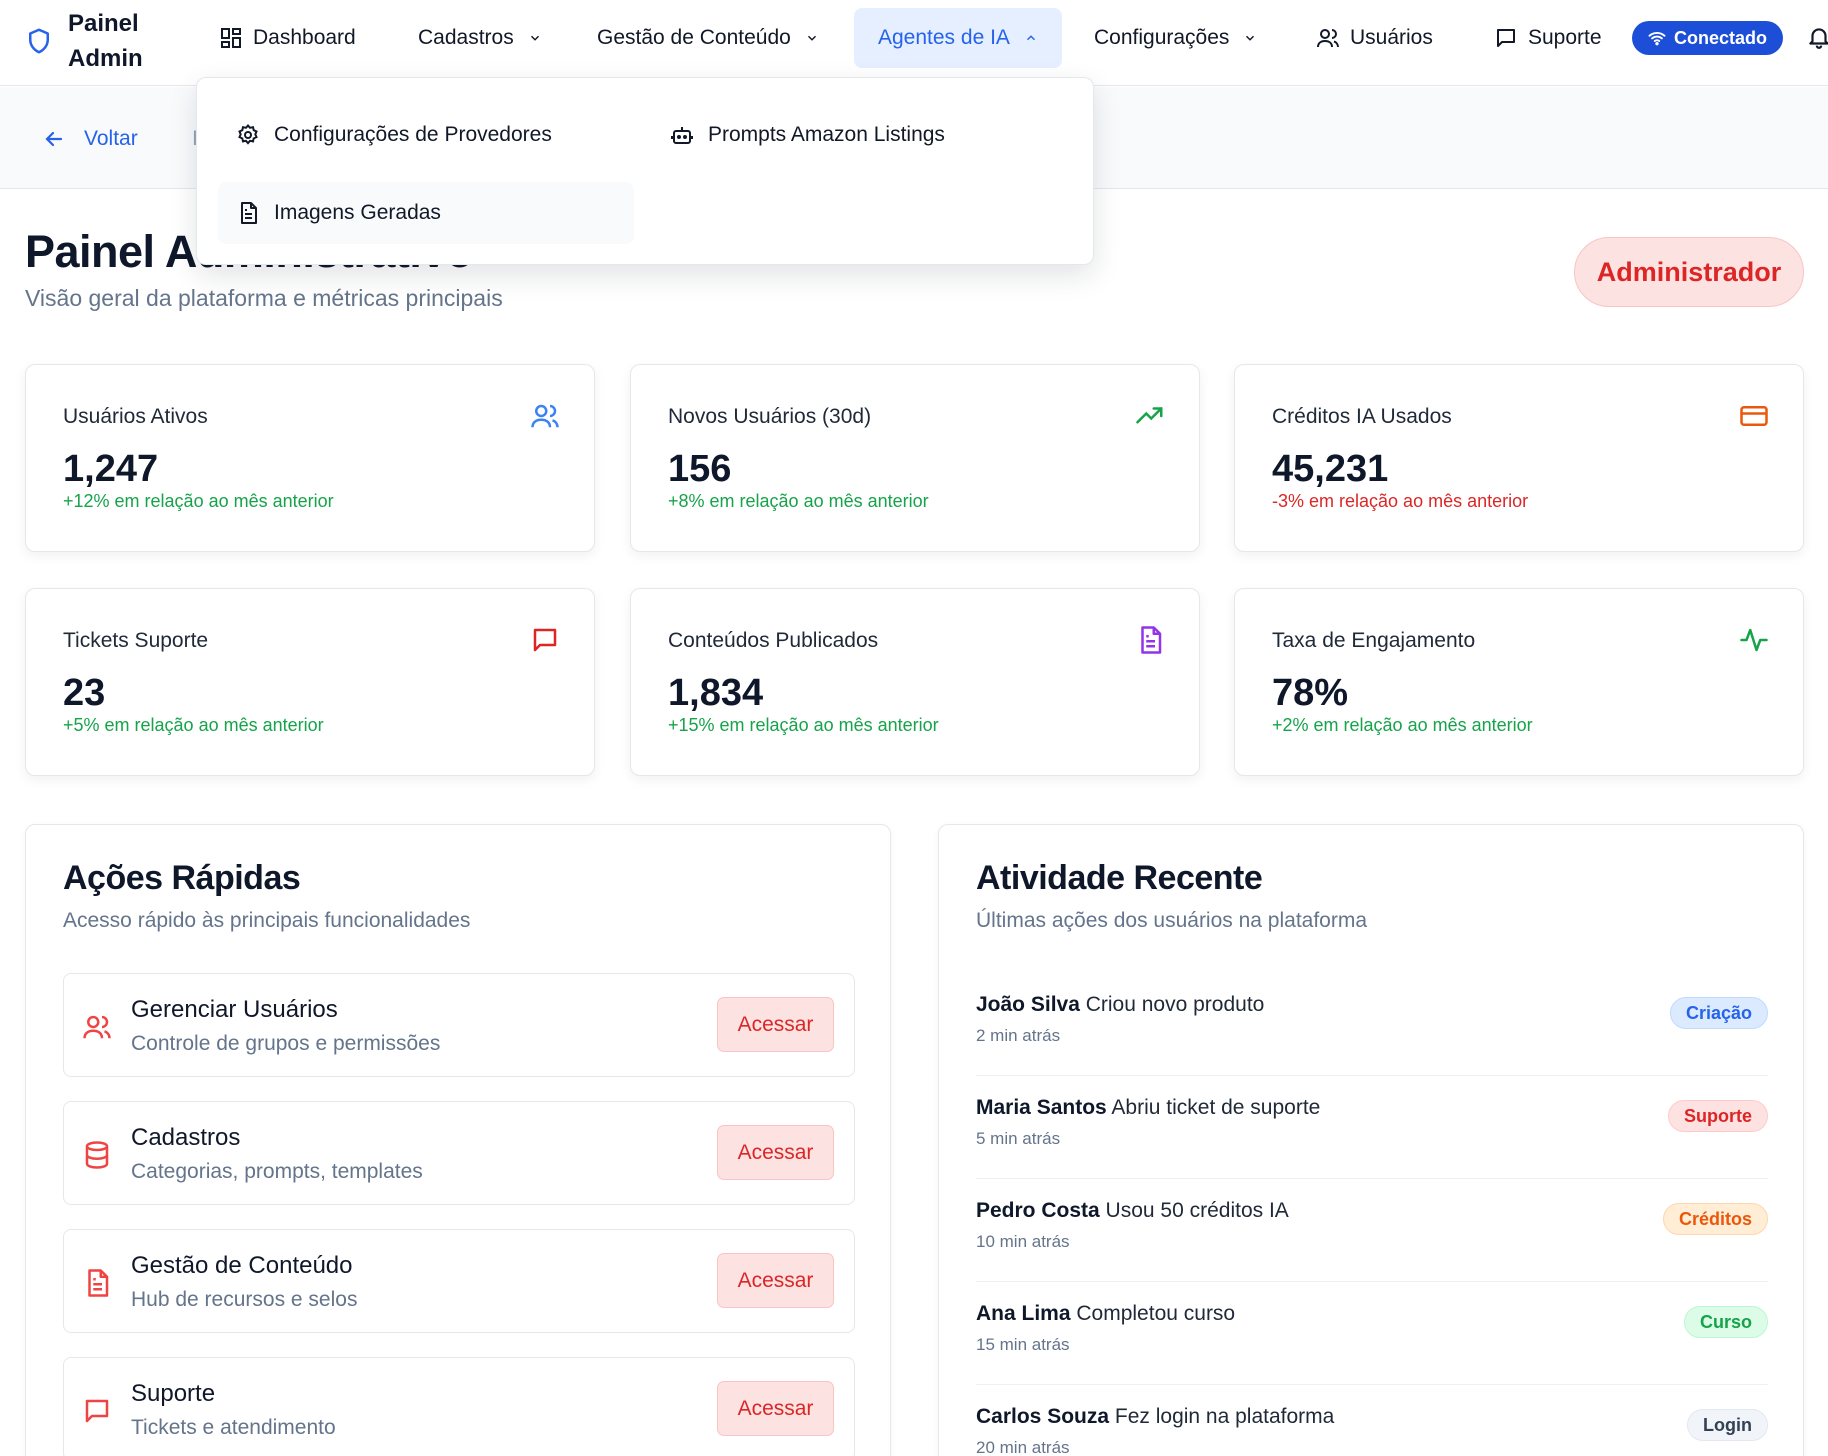  What do you see at coordinates (1023, 1313) in the screenshot?
I see `activity-user: Ana Lima` at bounding box center [1023, 1313].